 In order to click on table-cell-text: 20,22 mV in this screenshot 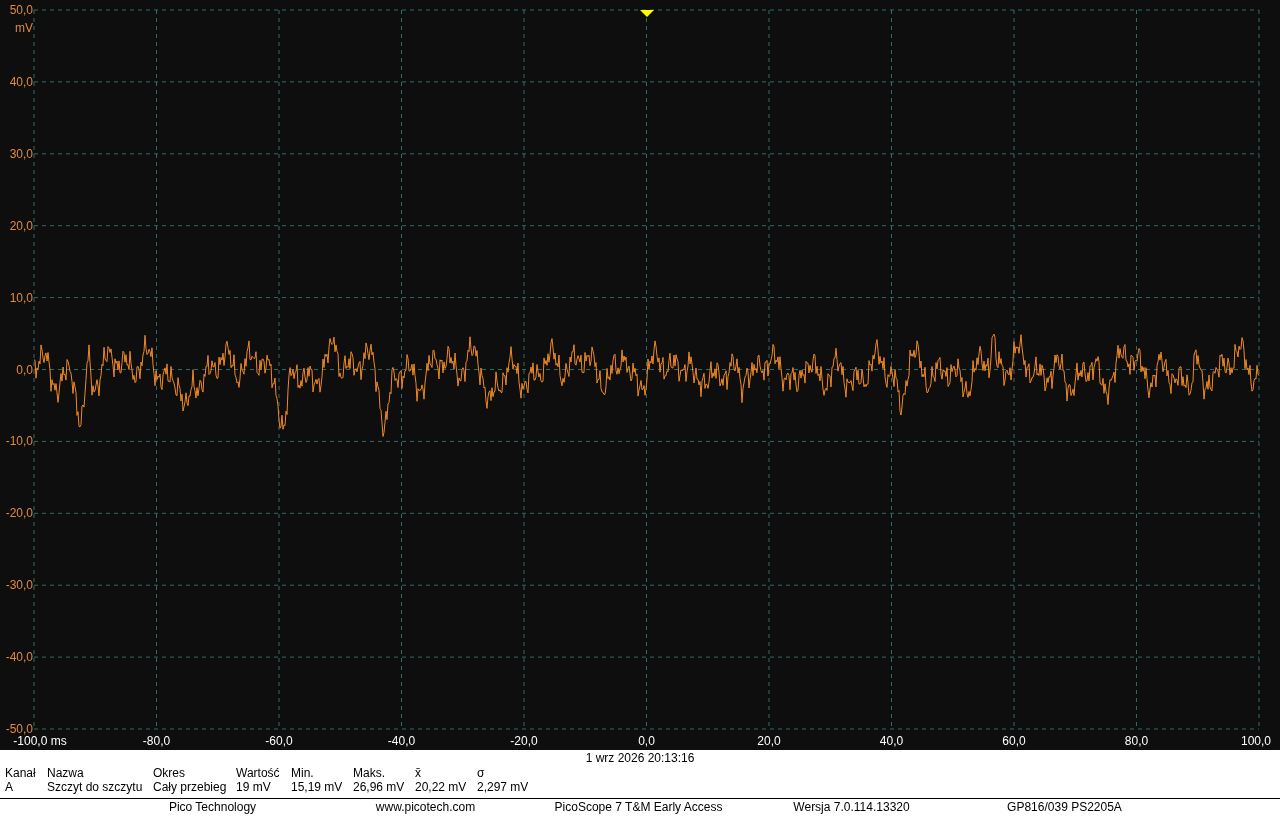, I will do `click(441, 787)`.